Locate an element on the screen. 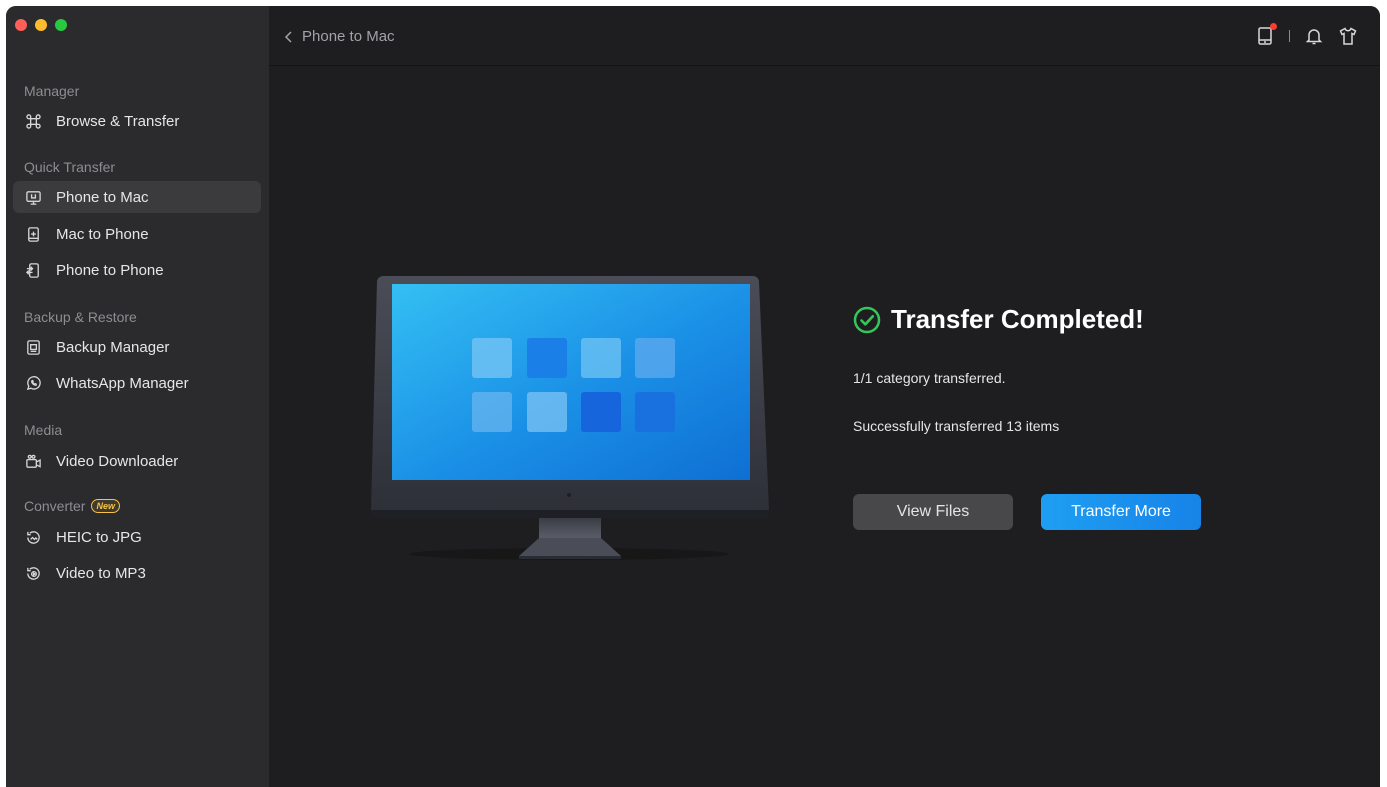 The image size is (1387, 787). sidebar-item-label: WhatsApp Manager is located at coordinates (122, 383).